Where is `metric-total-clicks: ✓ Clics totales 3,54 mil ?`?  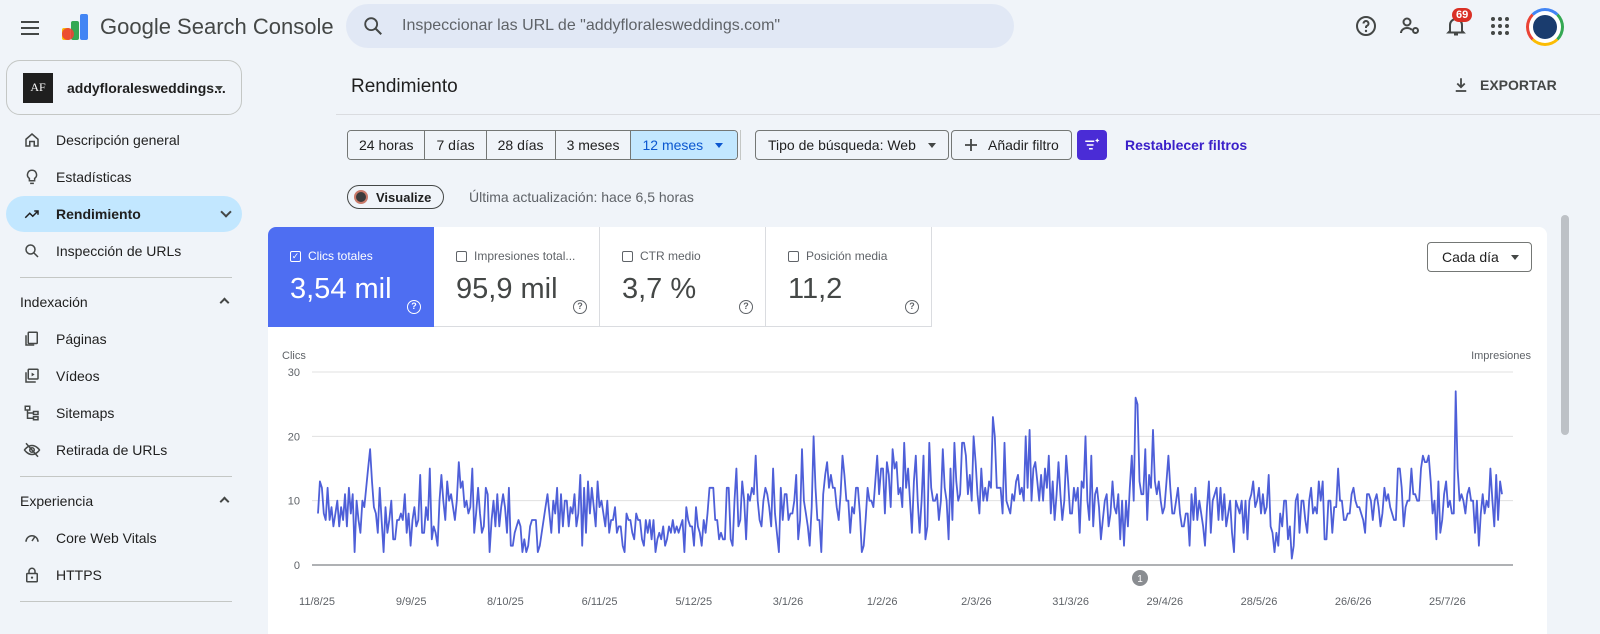
metric-total-clicks: ✓ Clics totales 3,54 mil ? is located at coordinates (351, 277).